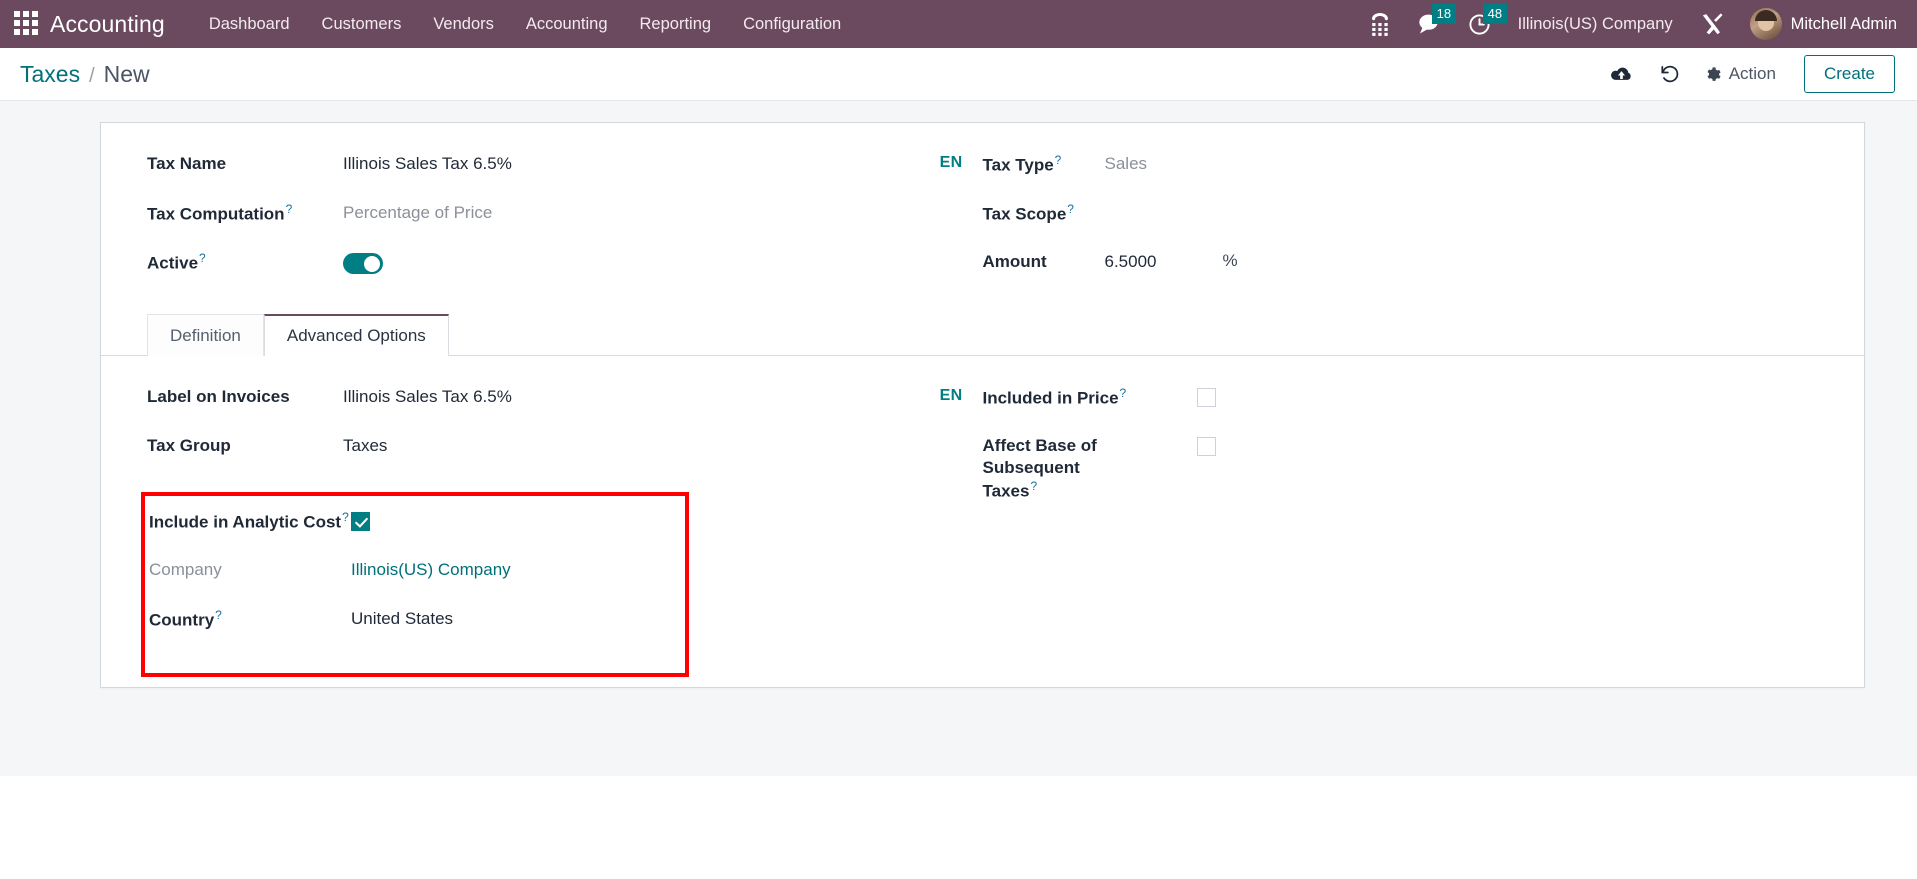 The width and height of the screenshot is (1917, 879). Describe the element at coordinates (555, 273) in the screenshot. I see `field-active: Active?` at that location.